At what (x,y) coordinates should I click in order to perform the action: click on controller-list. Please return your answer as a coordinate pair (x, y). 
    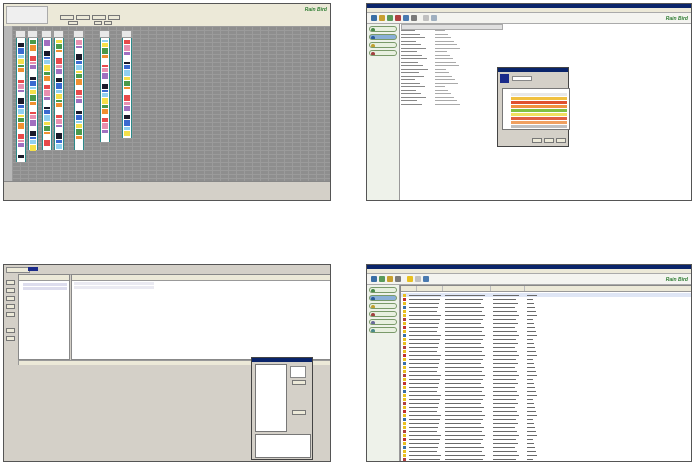
    Looking at the image, I should click on (44, 317).